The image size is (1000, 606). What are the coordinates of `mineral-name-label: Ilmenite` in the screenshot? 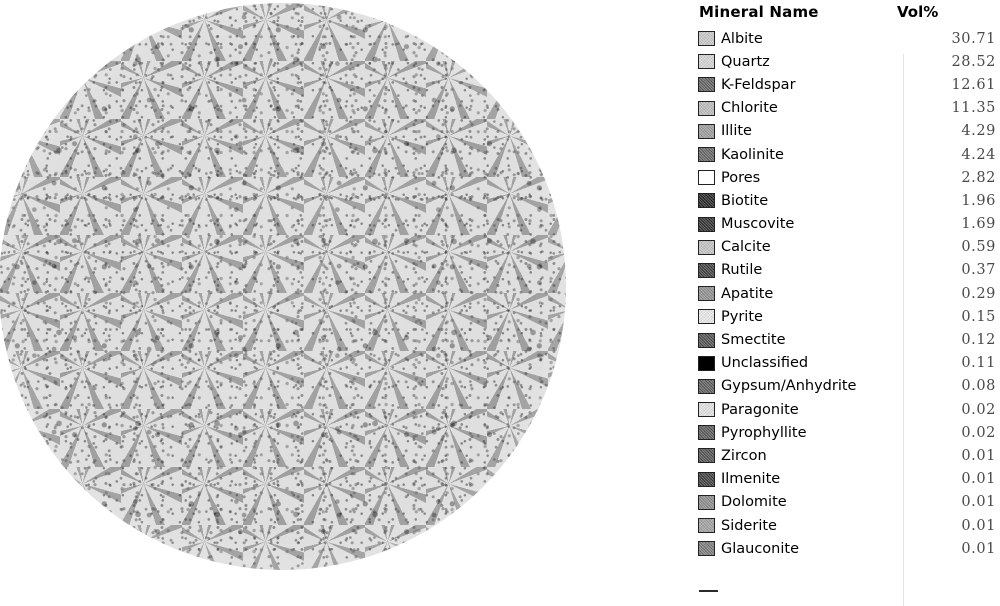 It's located at (751, 479).